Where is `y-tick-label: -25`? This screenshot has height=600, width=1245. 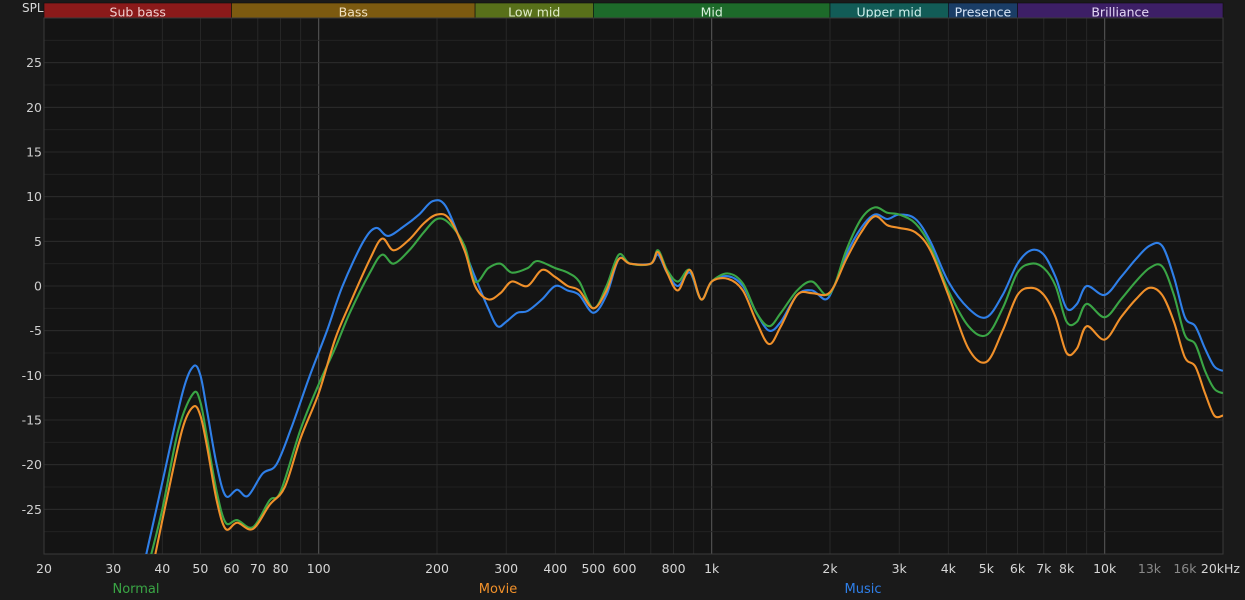
y-tick-label: -25 is located at coordinates (32, 509).